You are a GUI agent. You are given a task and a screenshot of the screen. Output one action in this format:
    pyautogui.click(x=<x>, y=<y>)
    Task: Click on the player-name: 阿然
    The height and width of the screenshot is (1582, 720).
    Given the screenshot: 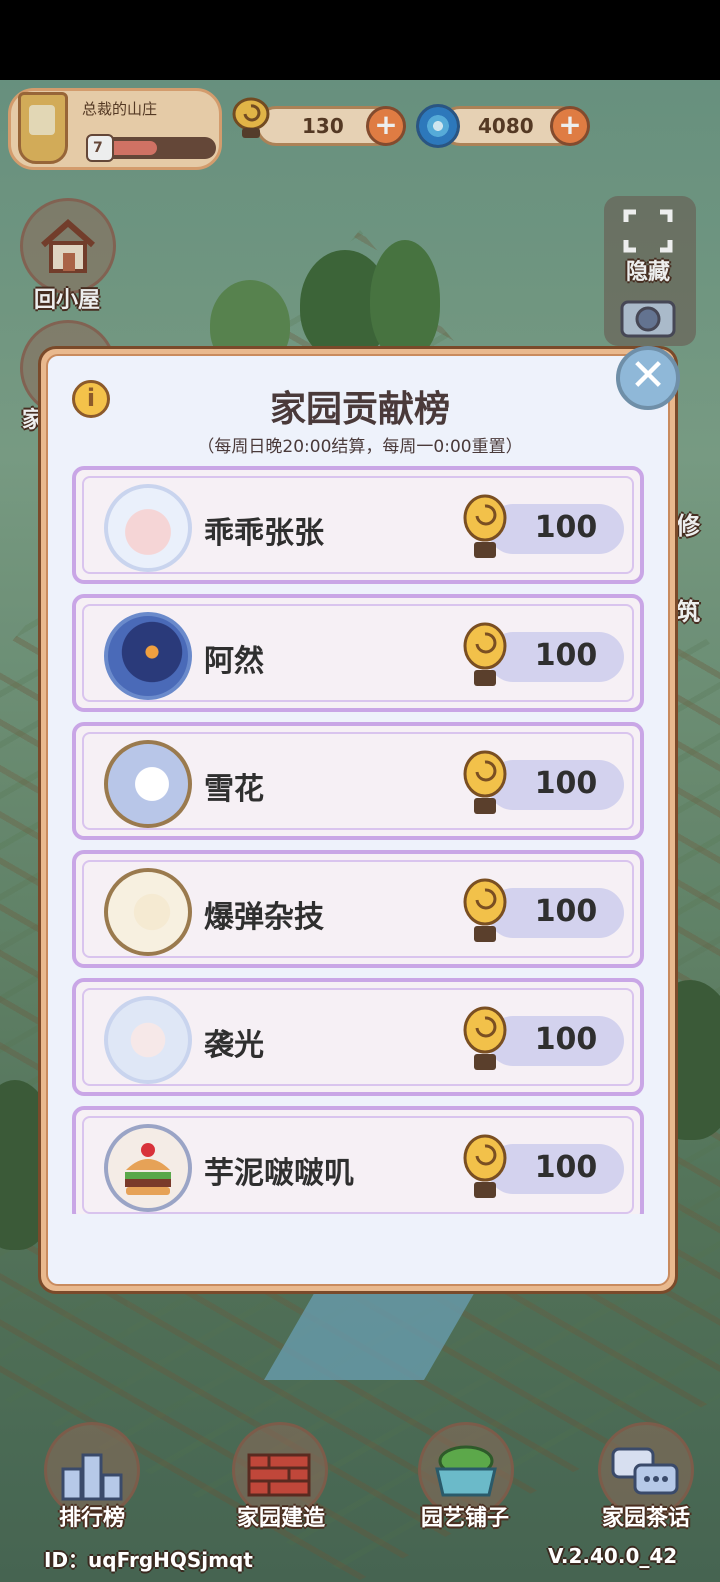 What is the action you would take?
    pyautogui.click(x=234, y=661)
    